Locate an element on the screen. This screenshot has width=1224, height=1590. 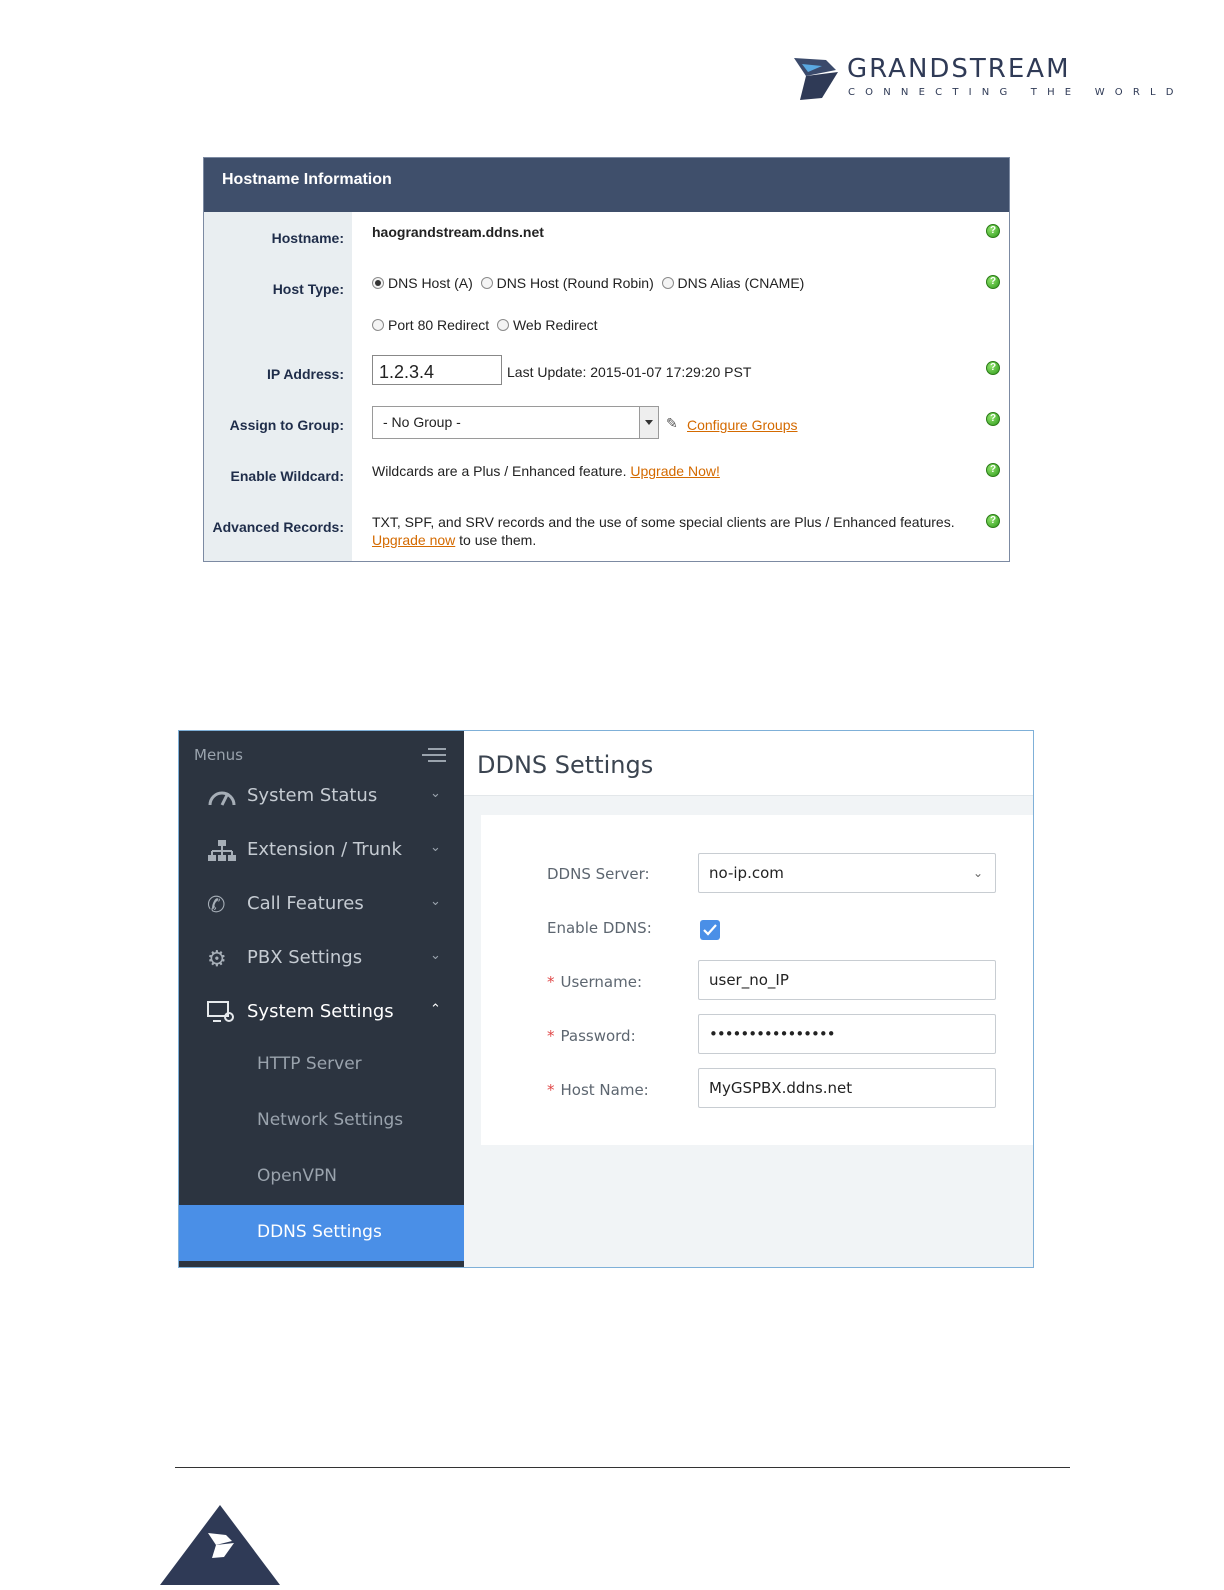
ip-address-label: IP Address: is located at coordinates (305, 374).